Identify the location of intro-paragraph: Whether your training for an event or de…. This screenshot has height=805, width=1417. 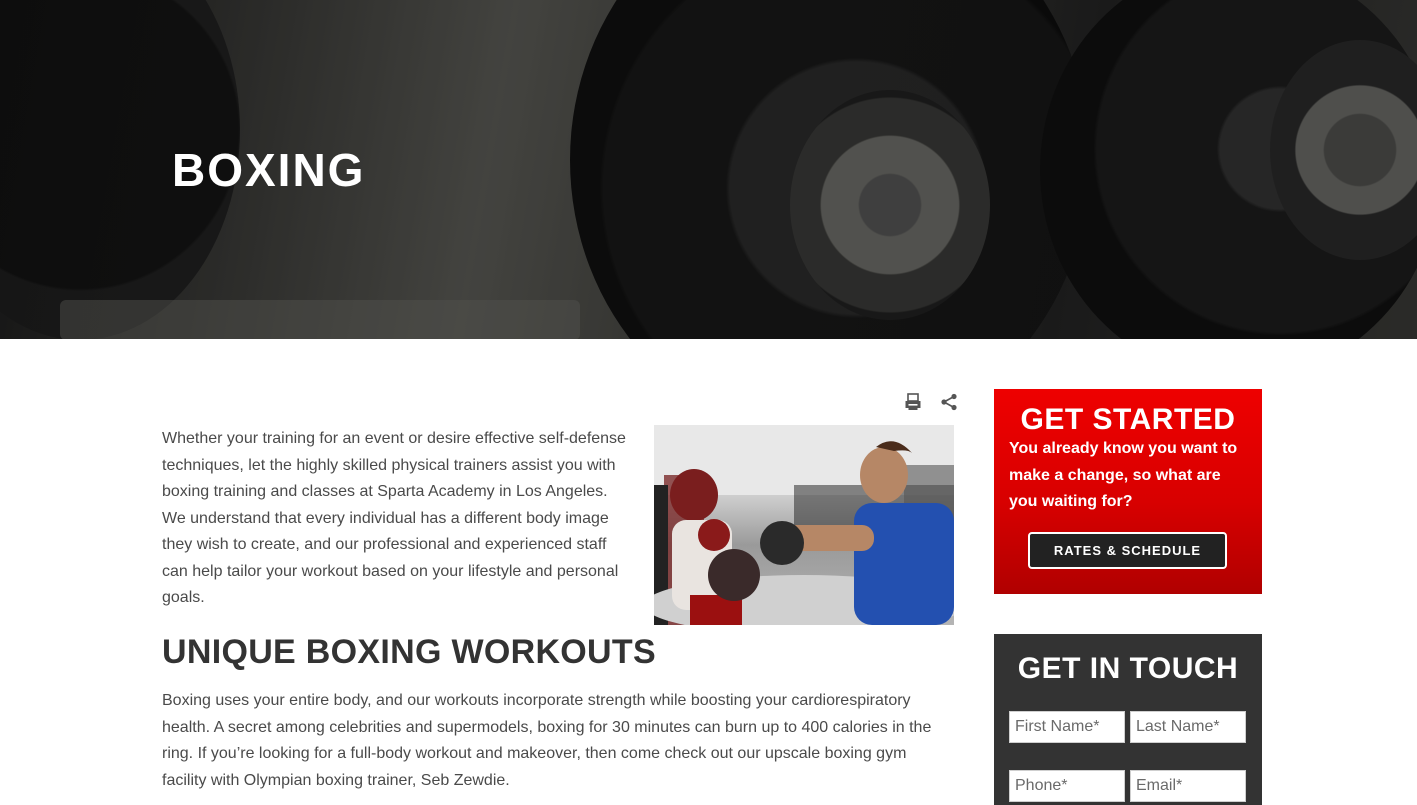
(394, 518).